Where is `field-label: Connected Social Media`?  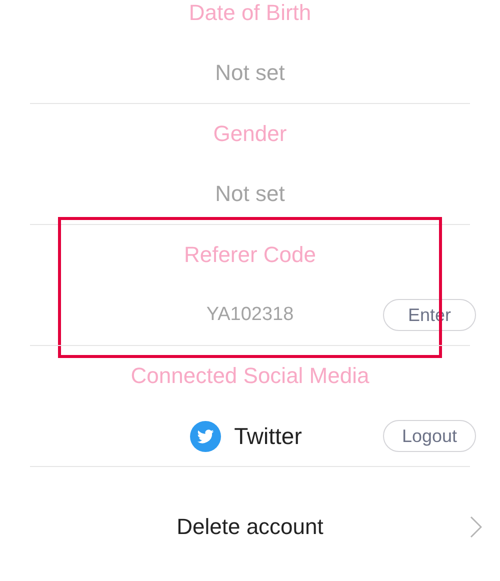 field-label: Connected Social Media is located at coordinates (250, 376).